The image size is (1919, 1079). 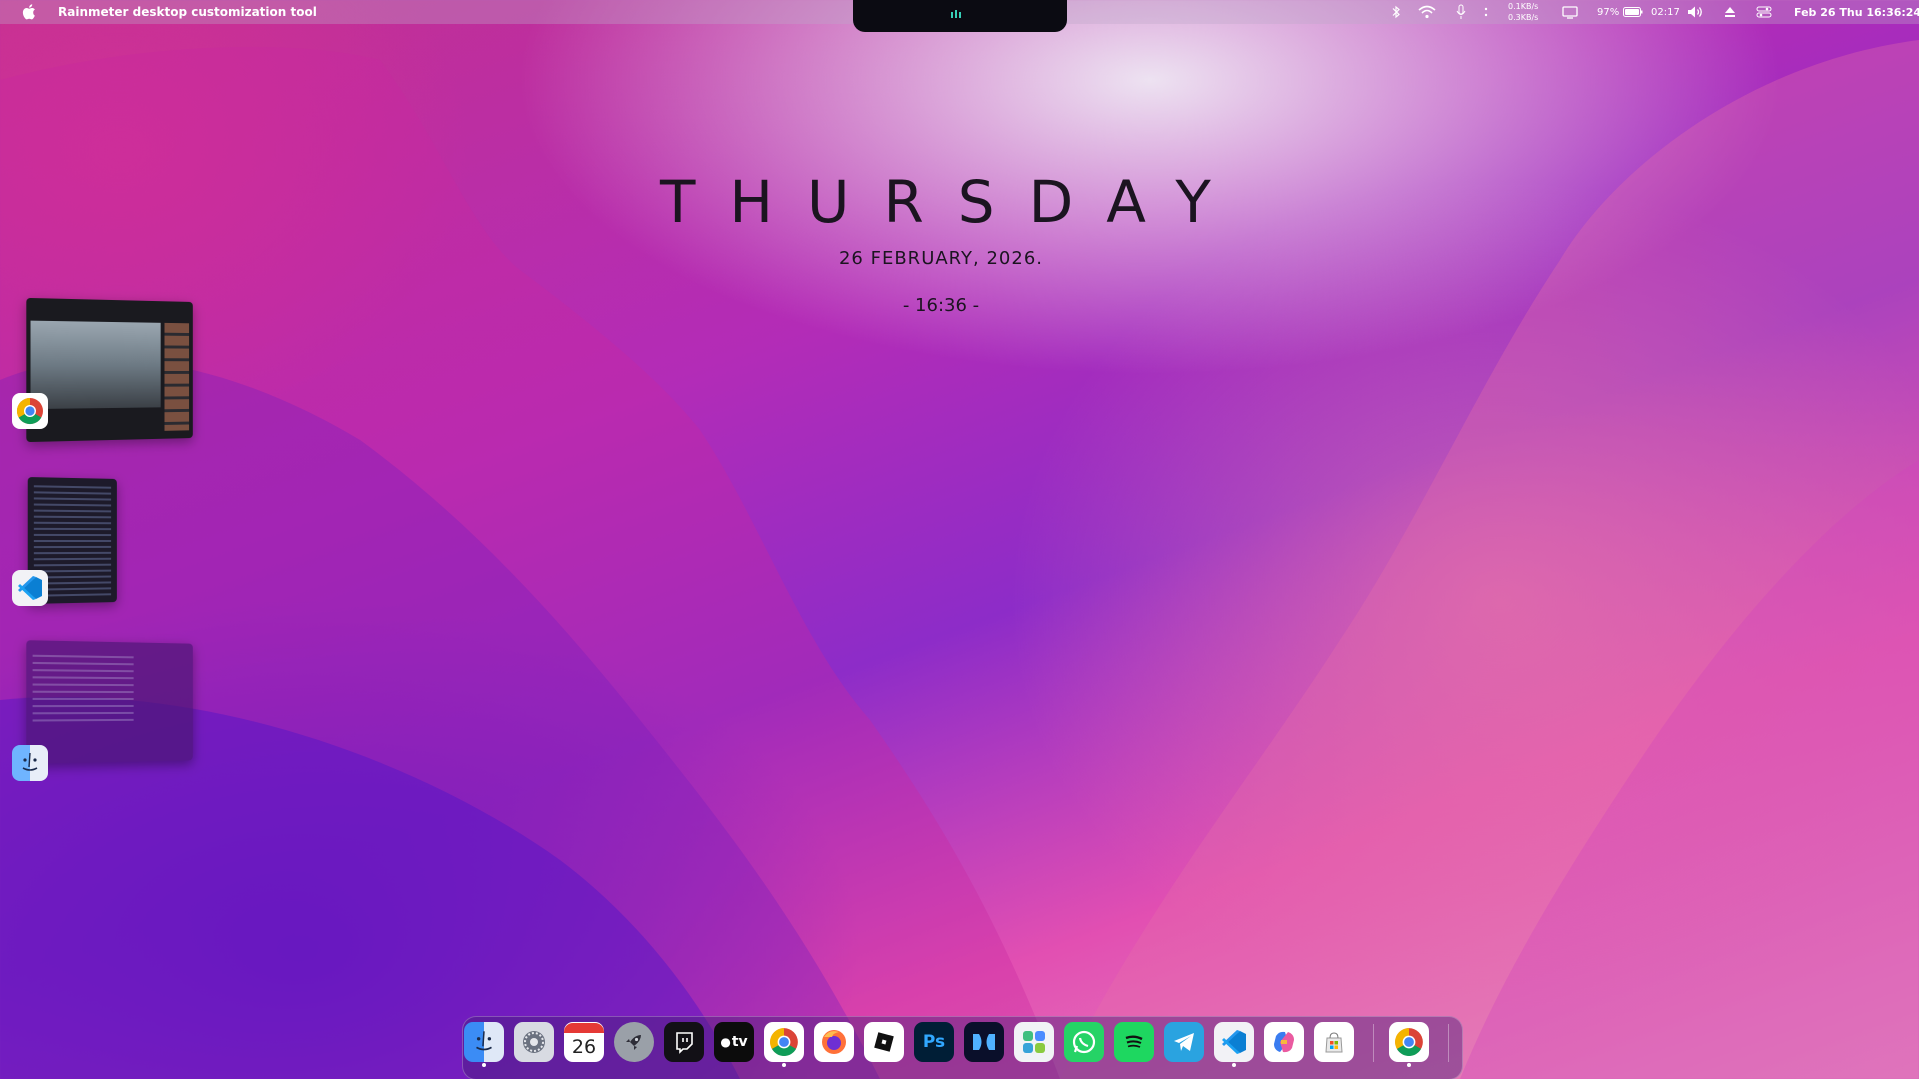 What do you see at coordinates (725, 1042) in the screenshot?
I see `appletv-icon: ●` at bounding box center [725, 1042].